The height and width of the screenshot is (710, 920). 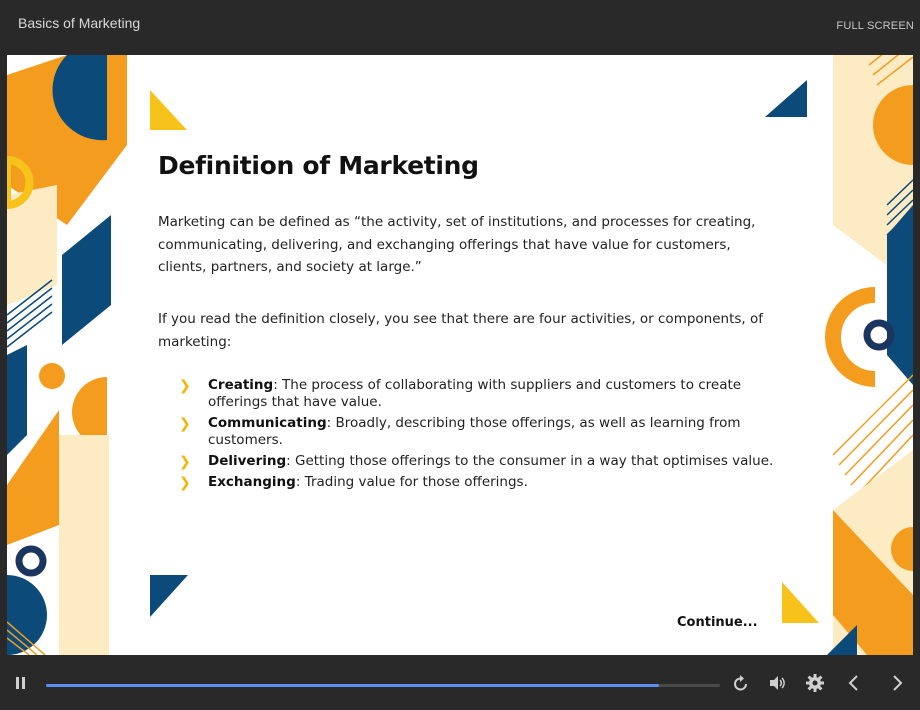 What do you see at coordinates (79, 23) in the screenshot?
I see `course-title: Basics of Marketing` at bounding box center [79, 23].